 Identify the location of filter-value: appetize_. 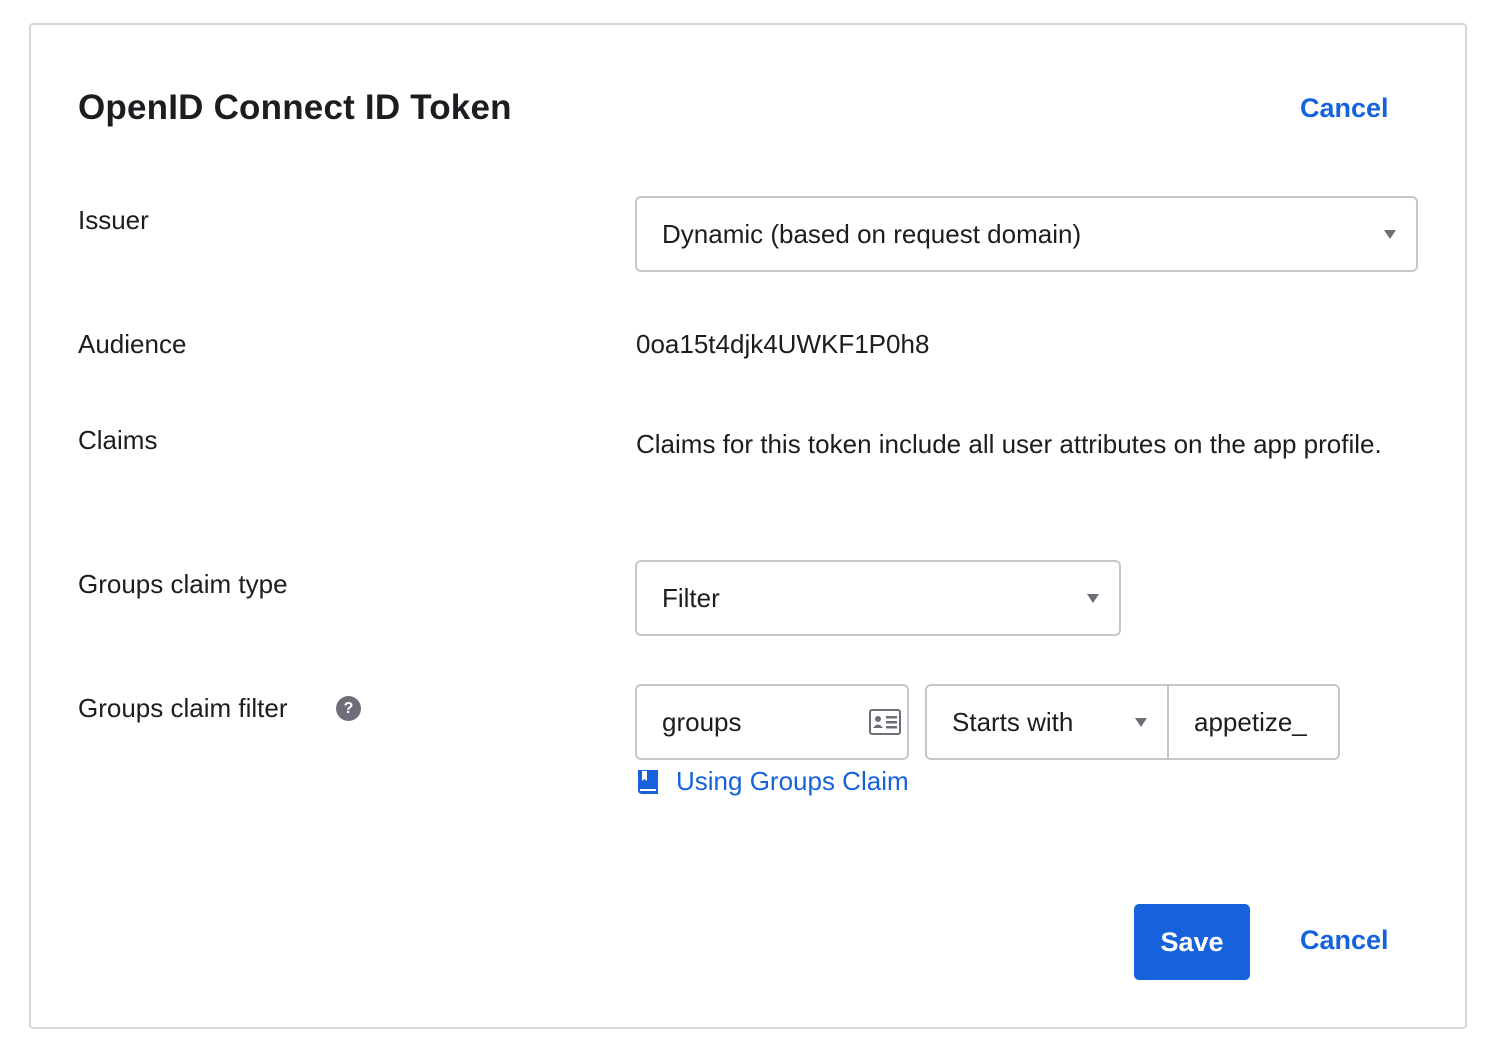
(1250, 721).